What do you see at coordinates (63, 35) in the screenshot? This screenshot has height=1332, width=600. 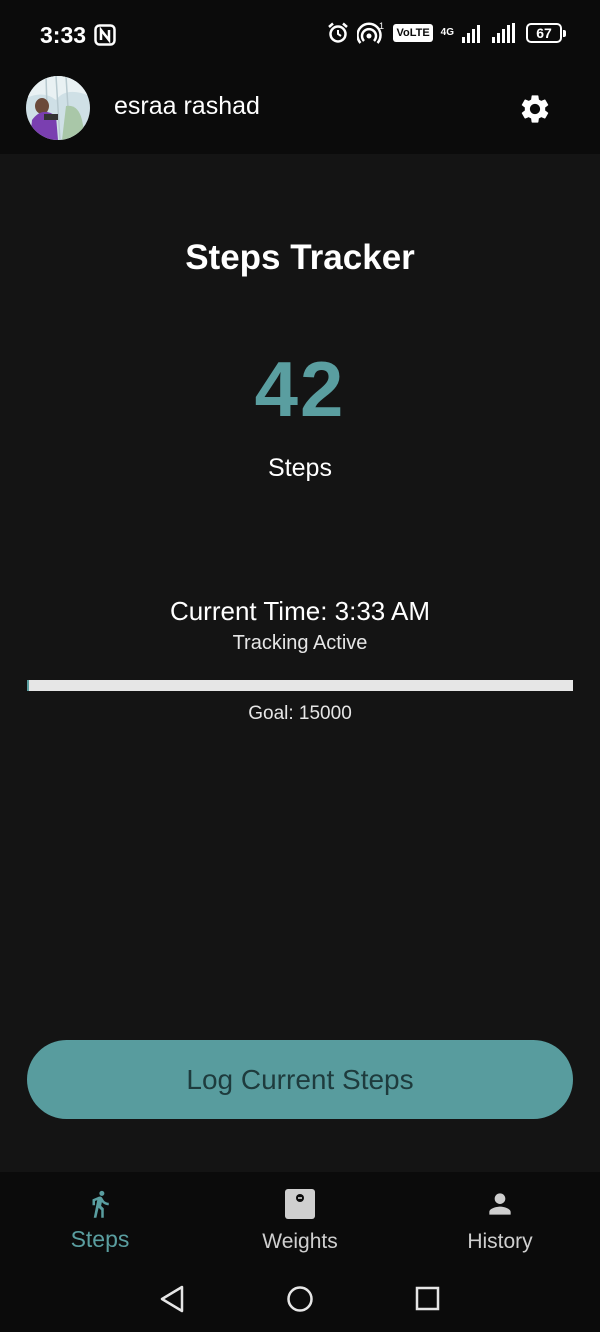 I see `status-time: 3:33` at bounding box center [63, 35].